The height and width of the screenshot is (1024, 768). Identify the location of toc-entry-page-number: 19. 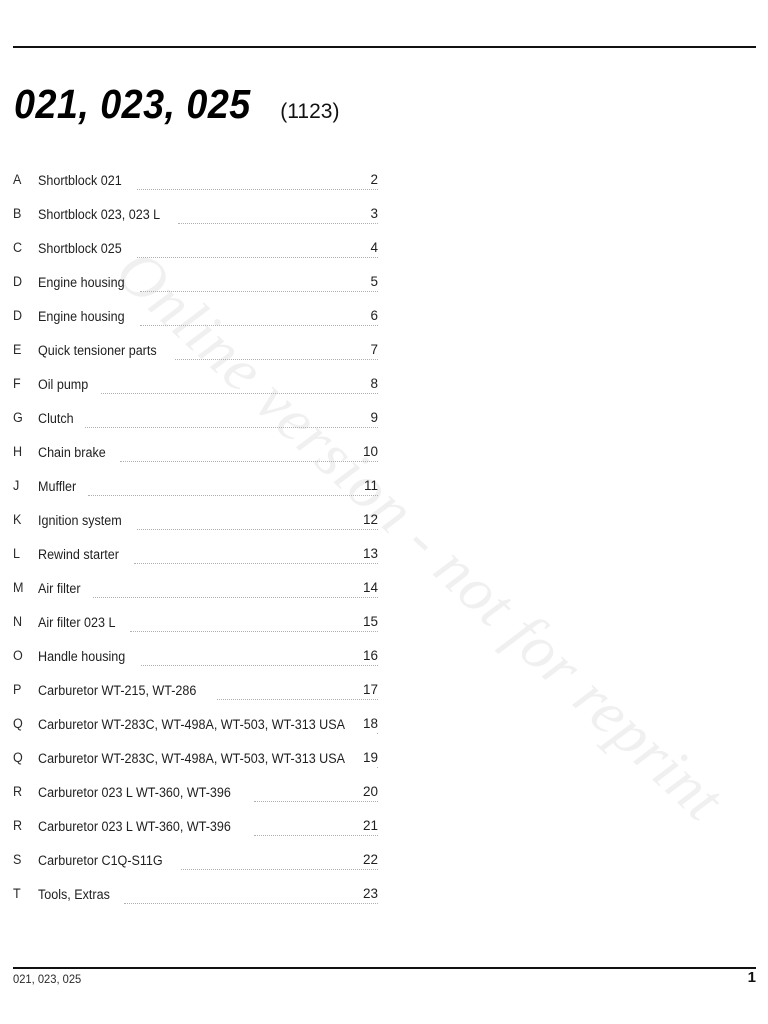
(370, 757).